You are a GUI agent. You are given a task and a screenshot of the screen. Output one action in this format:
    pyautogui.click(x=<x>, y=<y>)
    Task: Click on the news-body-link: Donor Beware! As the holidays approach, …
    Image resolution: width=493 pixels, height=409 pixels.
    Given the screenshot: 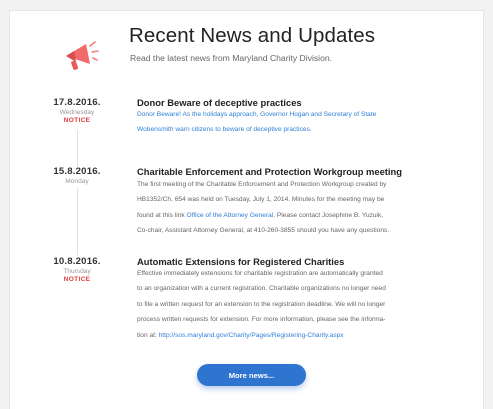 What is the action you would take?
    pyautogui.click(x=256, y=114)
    